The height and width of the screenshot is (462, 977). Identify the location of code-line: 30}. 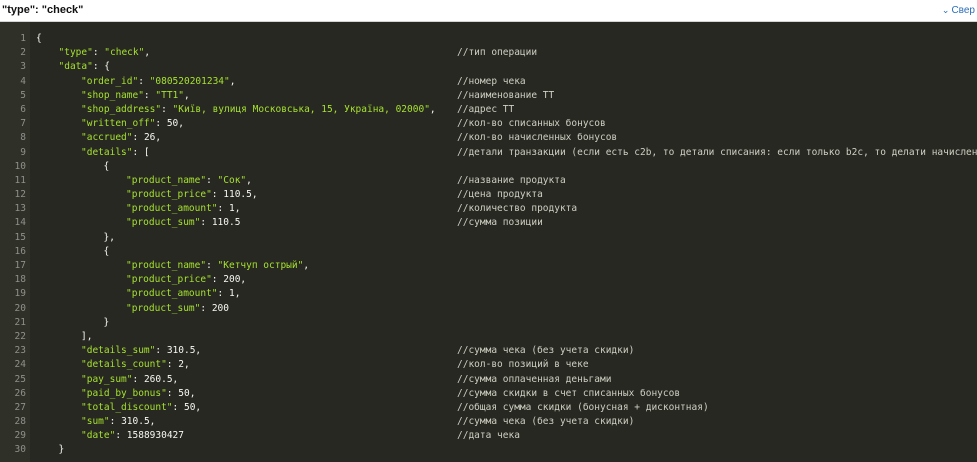
(488, 450).